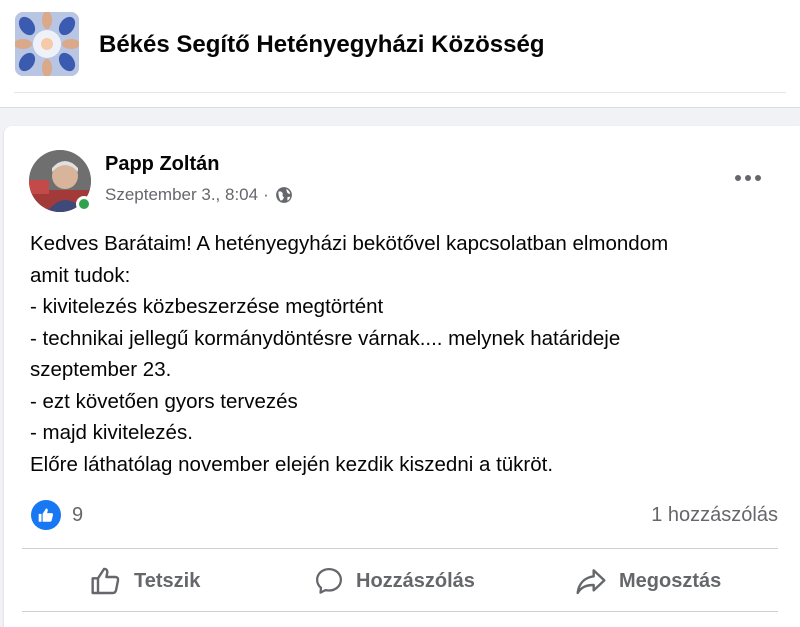 The height and width of the screenshot is (627, 800). I want to click on post-meta: Szeptember 3., 8:04 ·, so click(199, 195).